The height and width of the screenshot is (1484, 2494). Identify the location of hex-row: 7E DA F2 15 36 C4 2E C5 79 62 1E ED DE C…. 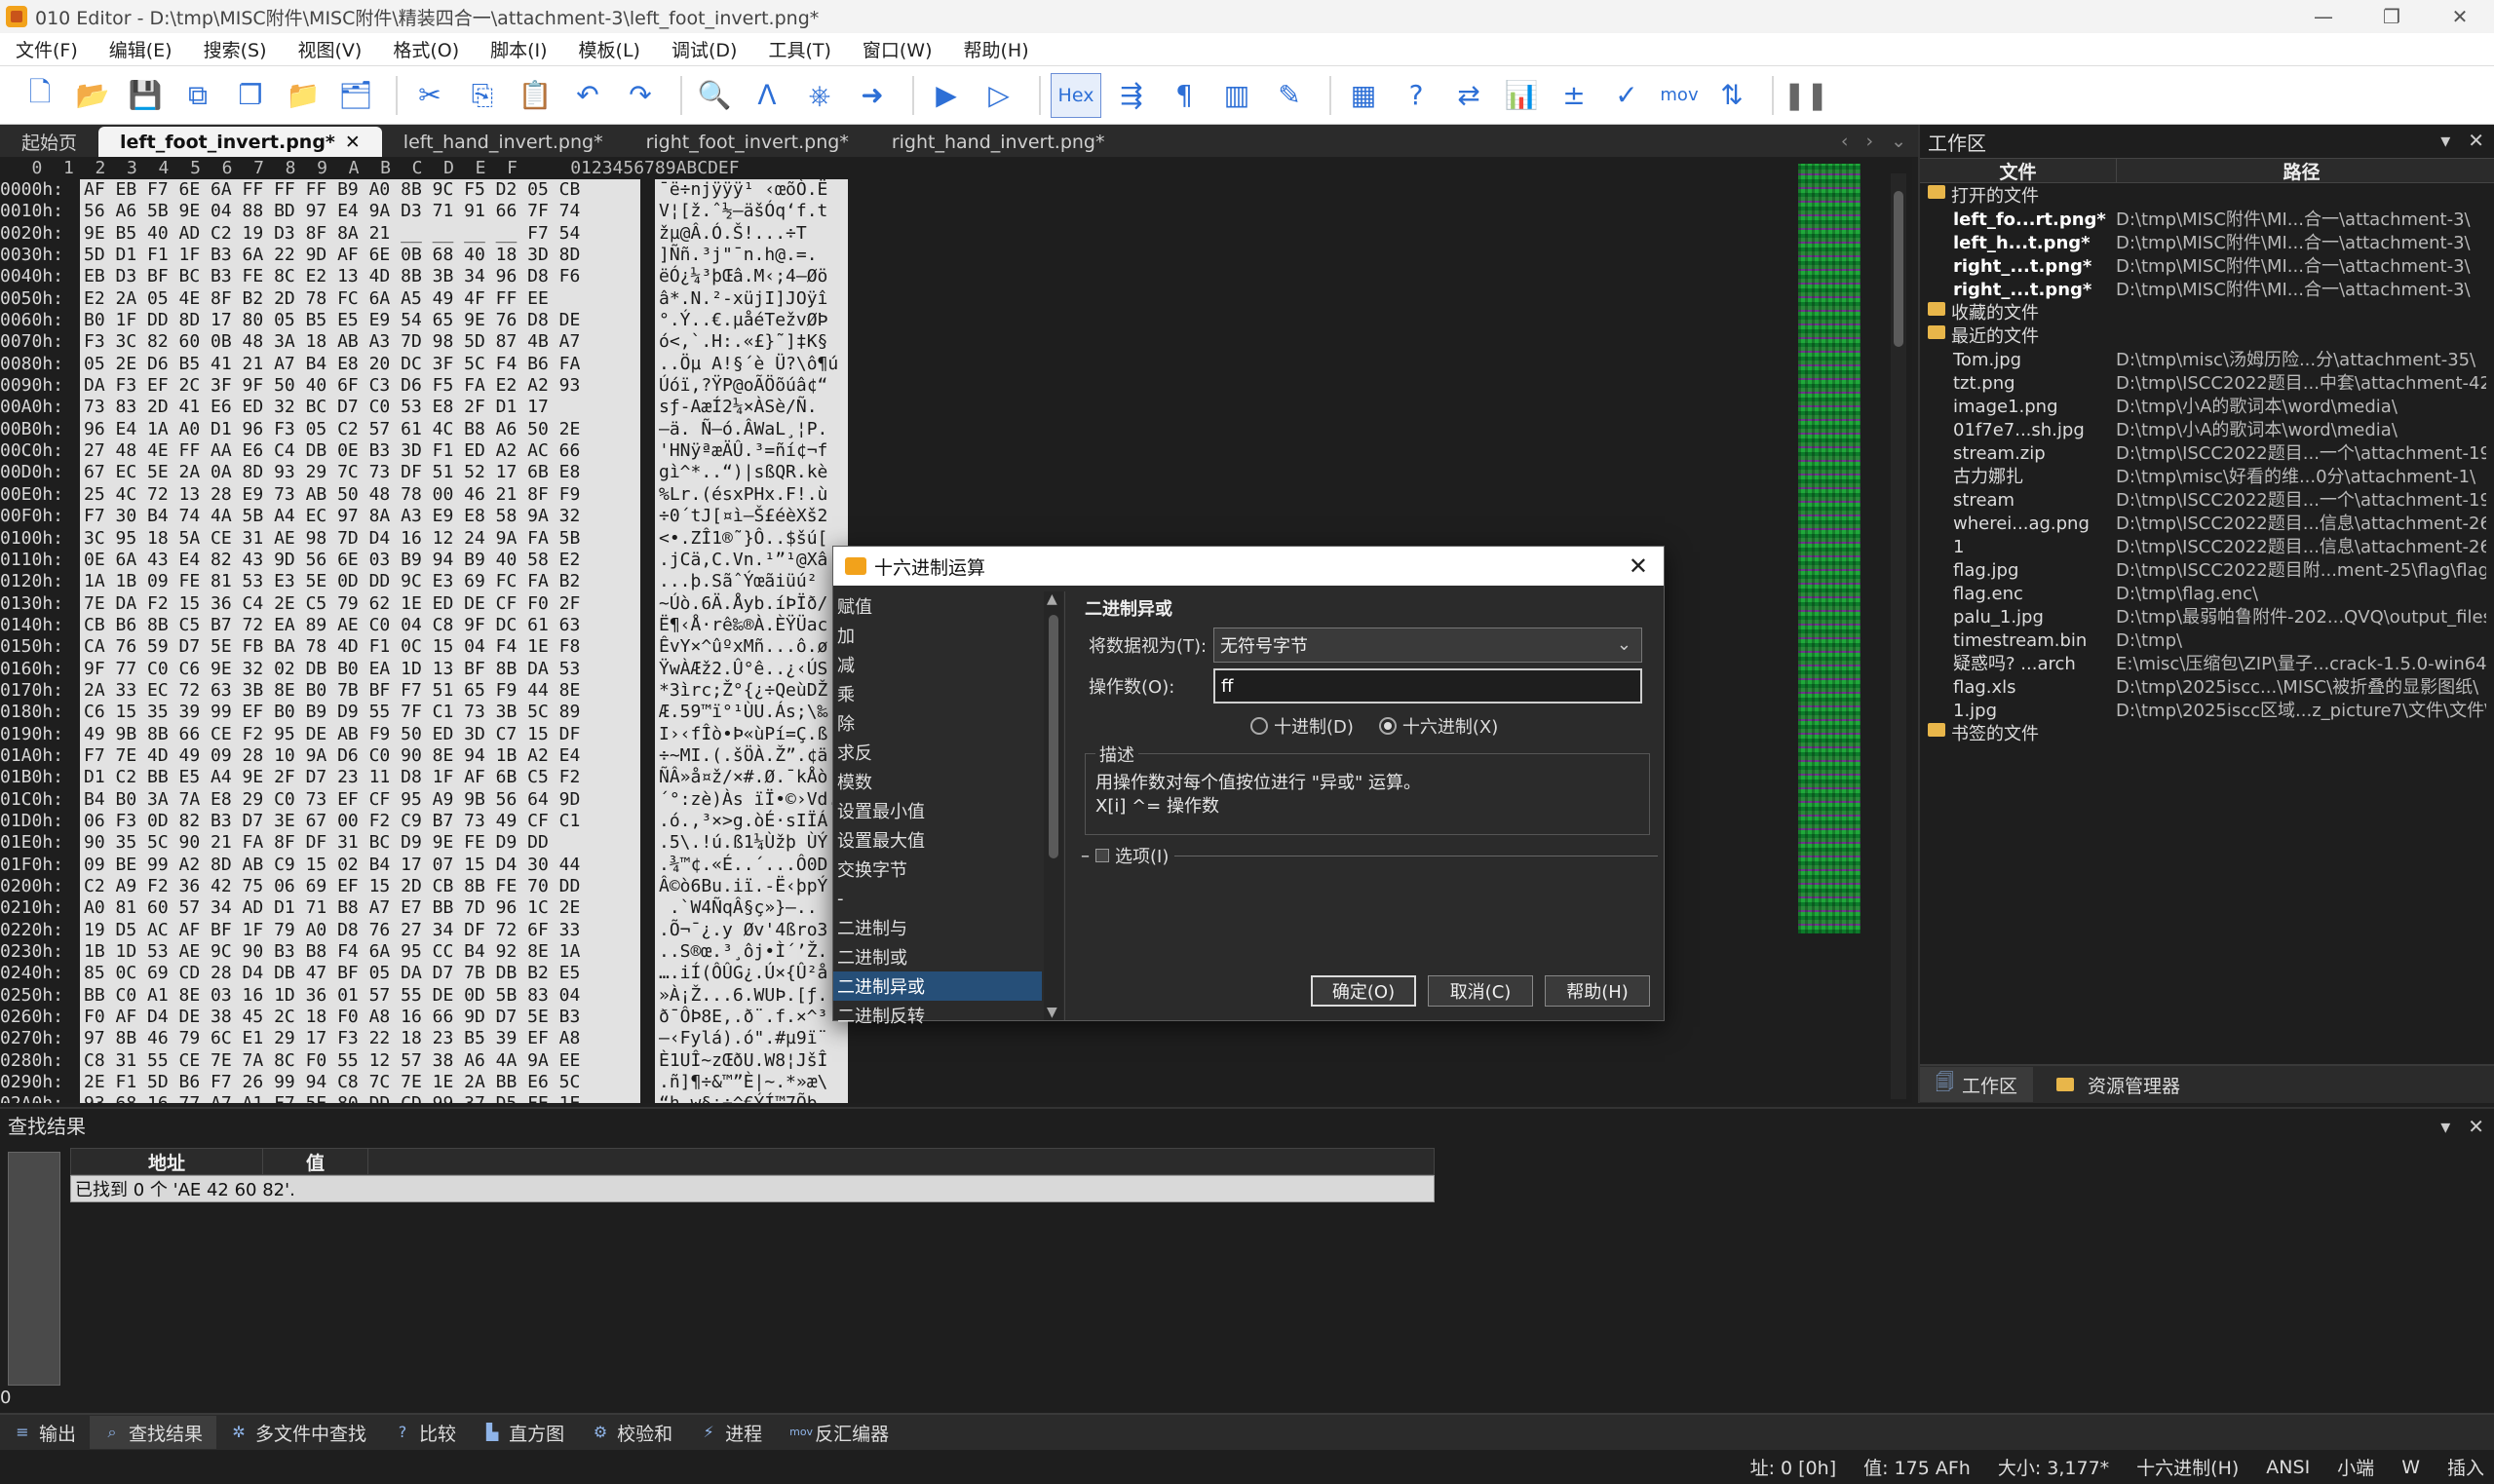
(362, 604).